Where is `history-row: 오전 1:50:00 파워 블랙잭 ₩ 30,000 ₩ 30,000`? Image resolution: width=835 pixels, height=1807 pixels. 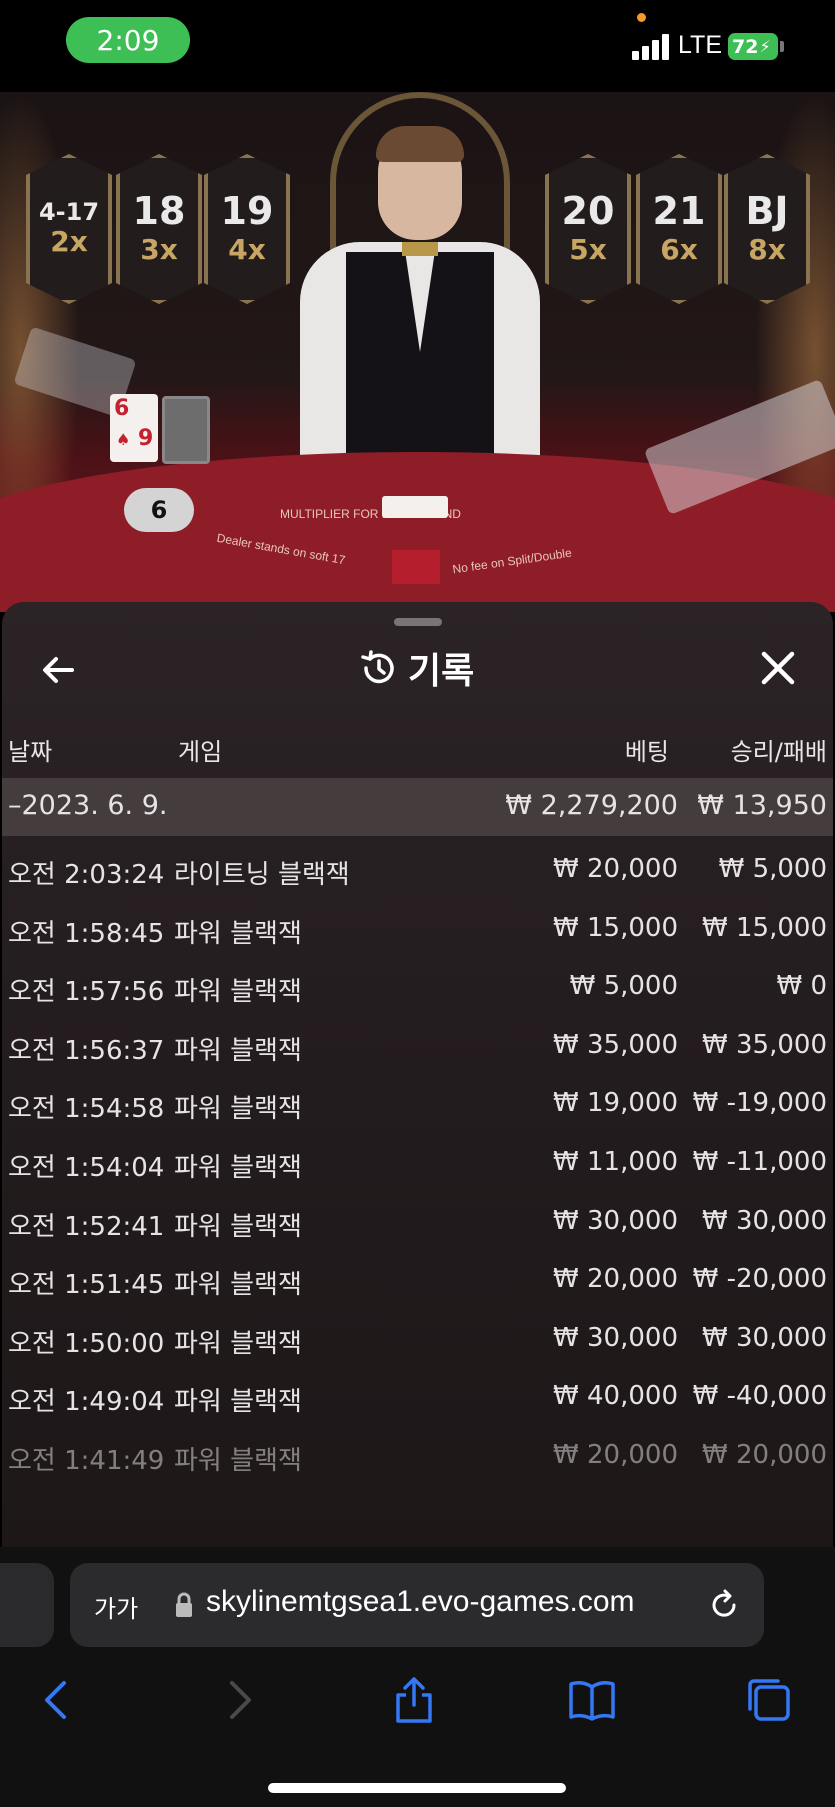
history-row: 오전 1:50:00 파워 블랙잭 ₩ 30,000 ₩ 30,000 is located at coordinates (417, 1340).